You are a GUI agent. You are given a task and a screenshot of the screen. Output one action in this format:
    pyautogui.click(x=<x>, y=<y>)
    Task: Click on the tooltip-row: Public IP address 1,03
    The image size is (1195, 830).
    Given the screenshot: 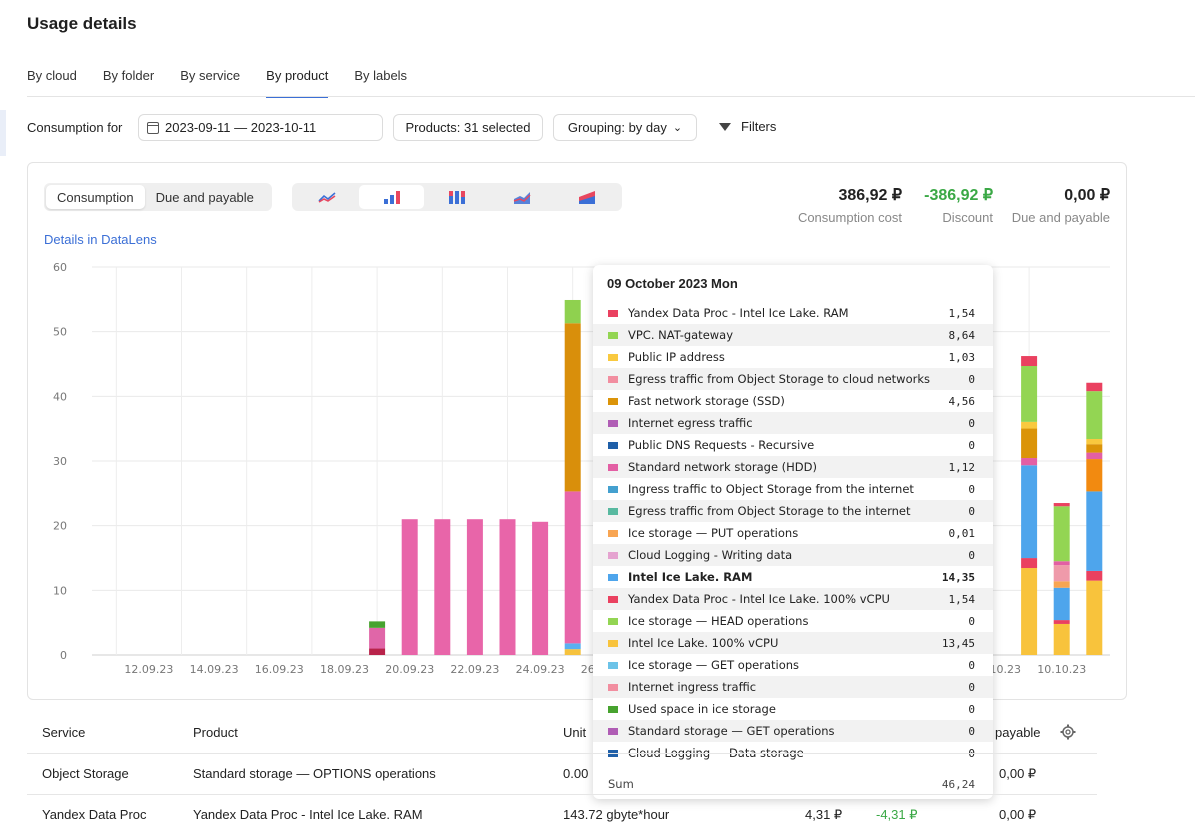 What is the action you would take?
    pyautogui.click(x=793, y=357)
    